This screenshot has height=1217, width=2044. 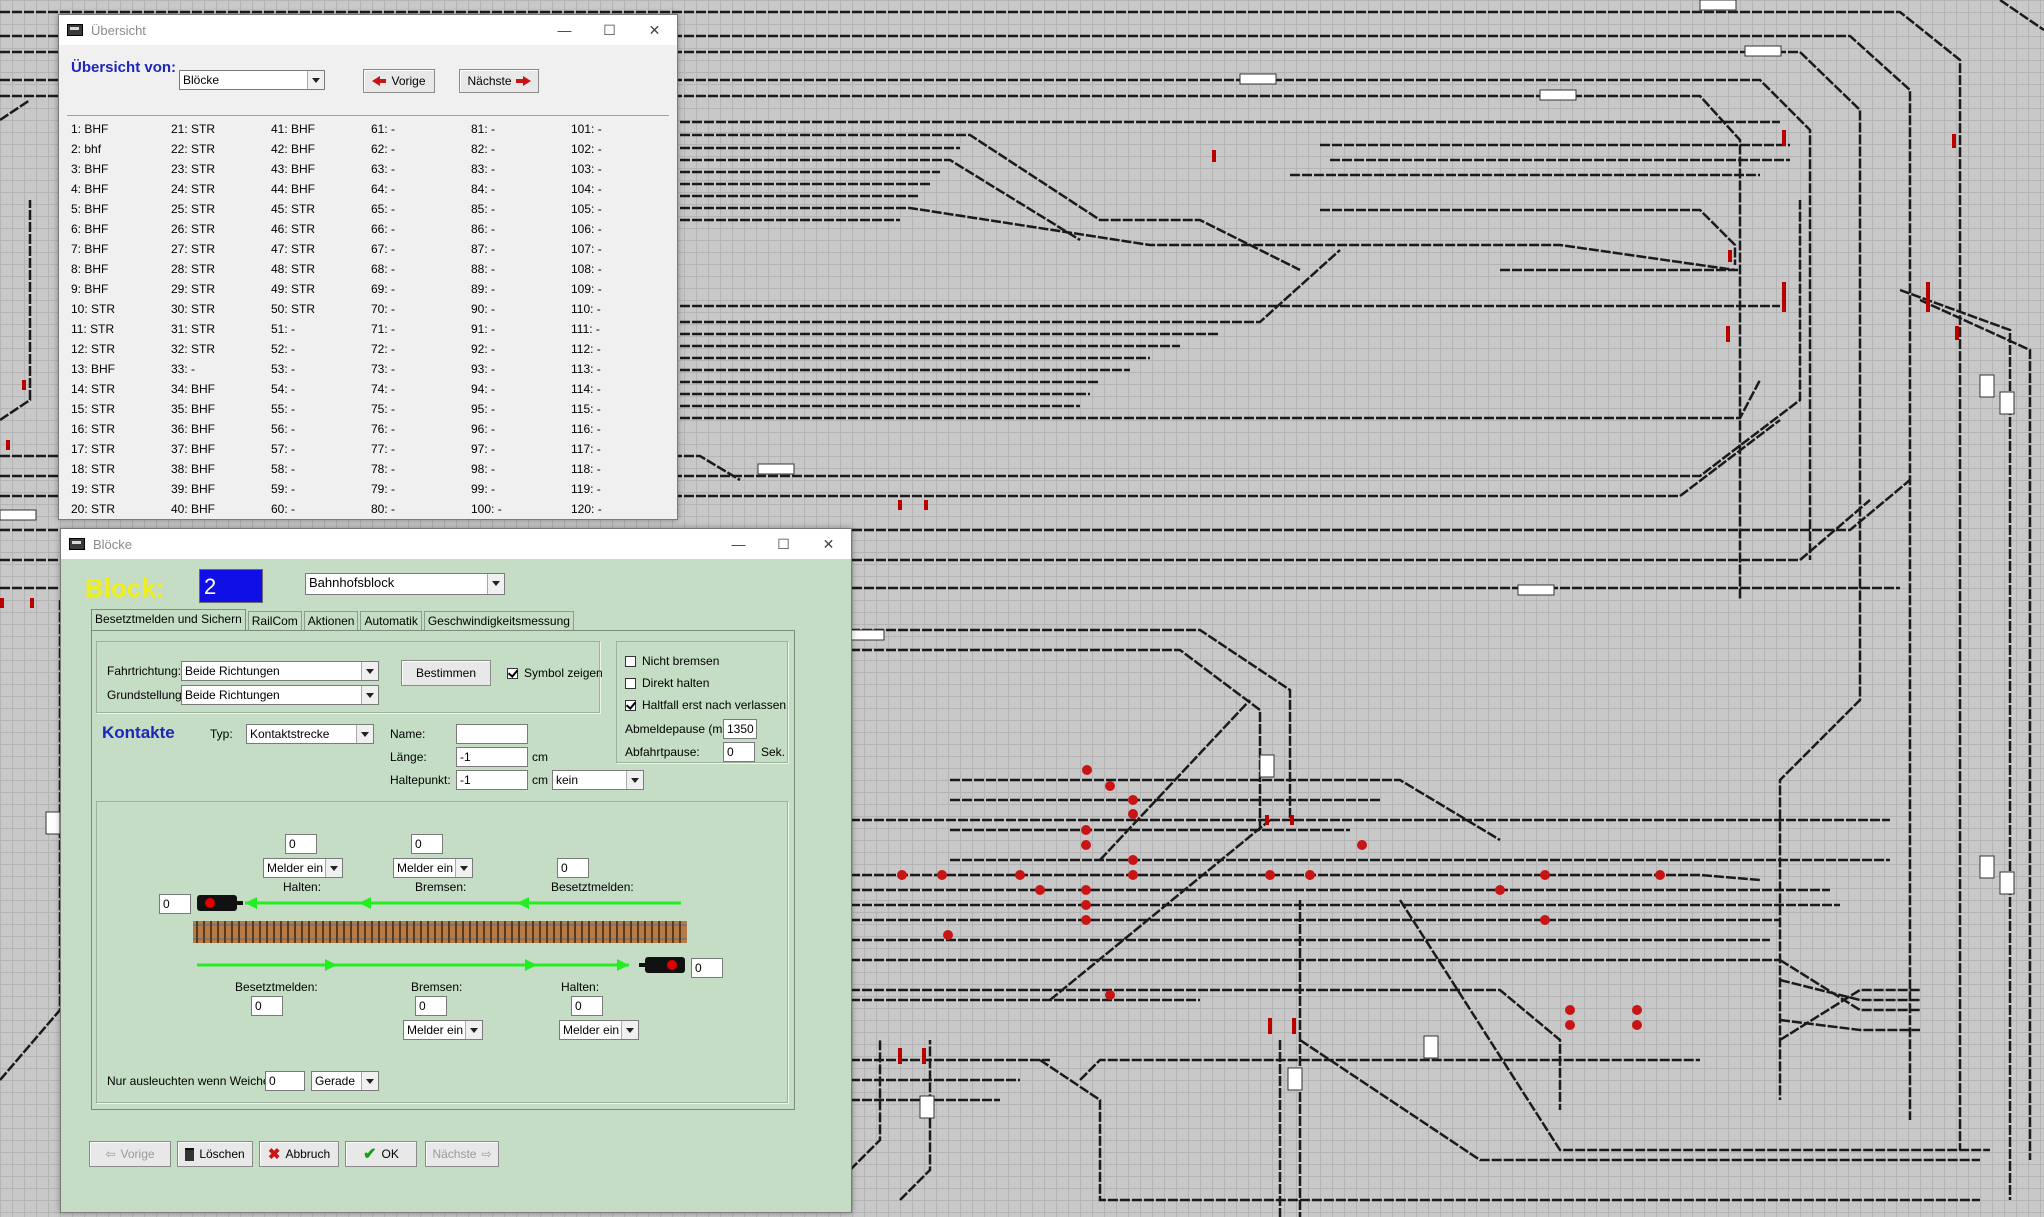 What do you see at coordinates (586, 509) in the screenshot?
I see `overview-list-item: 120: -` at bounding box center [586, 509].